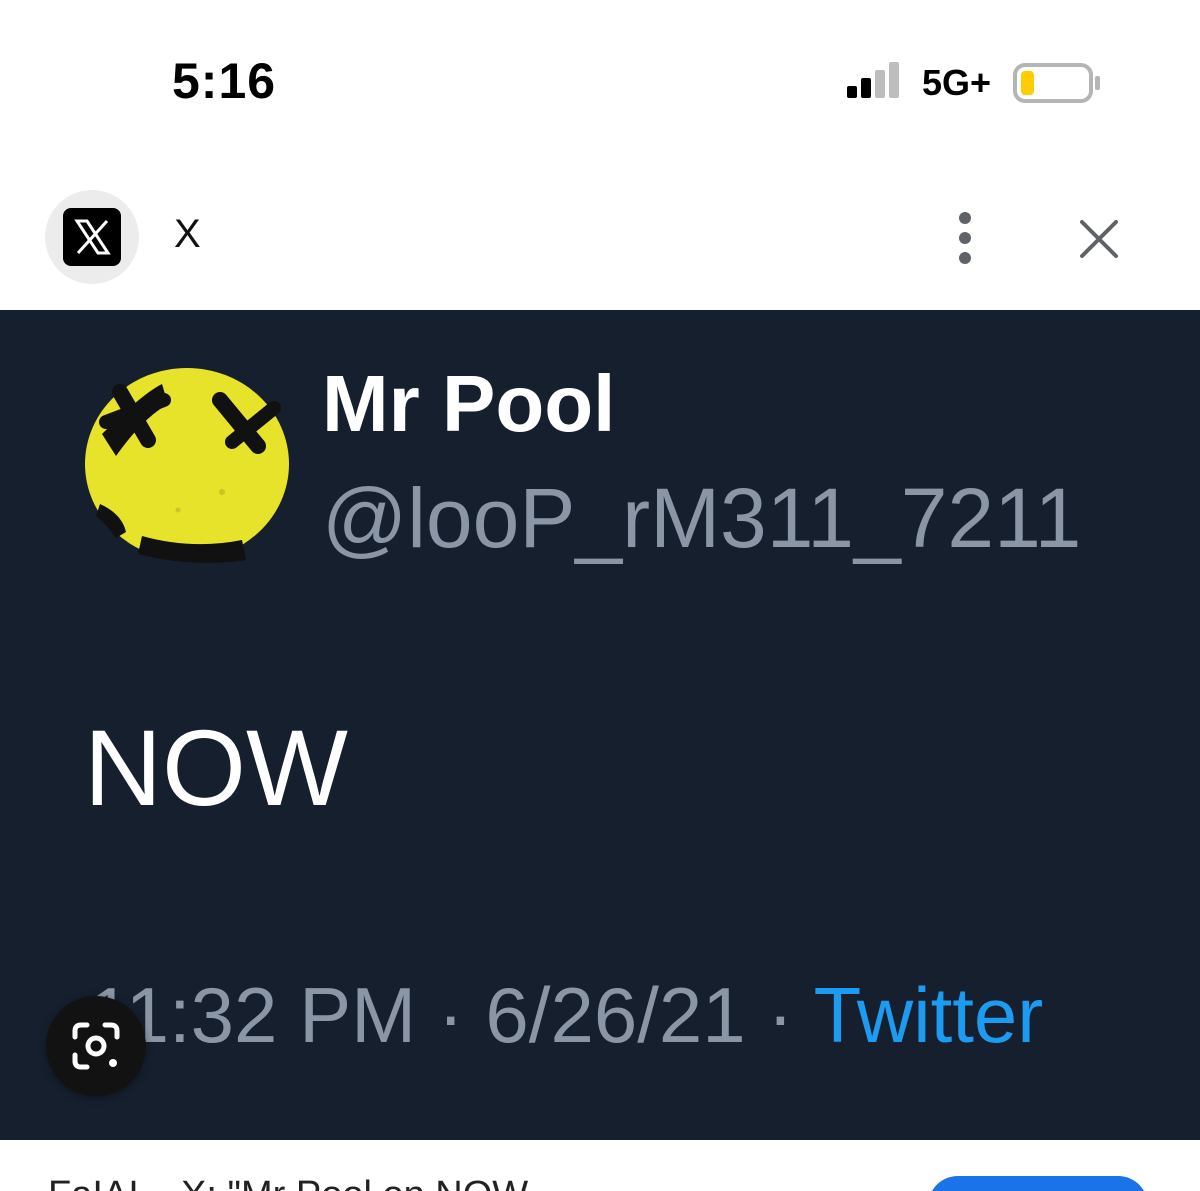 This screenshot has height=1191, width=1200. I want to click on network-type: 5G+, so click(957, 82).